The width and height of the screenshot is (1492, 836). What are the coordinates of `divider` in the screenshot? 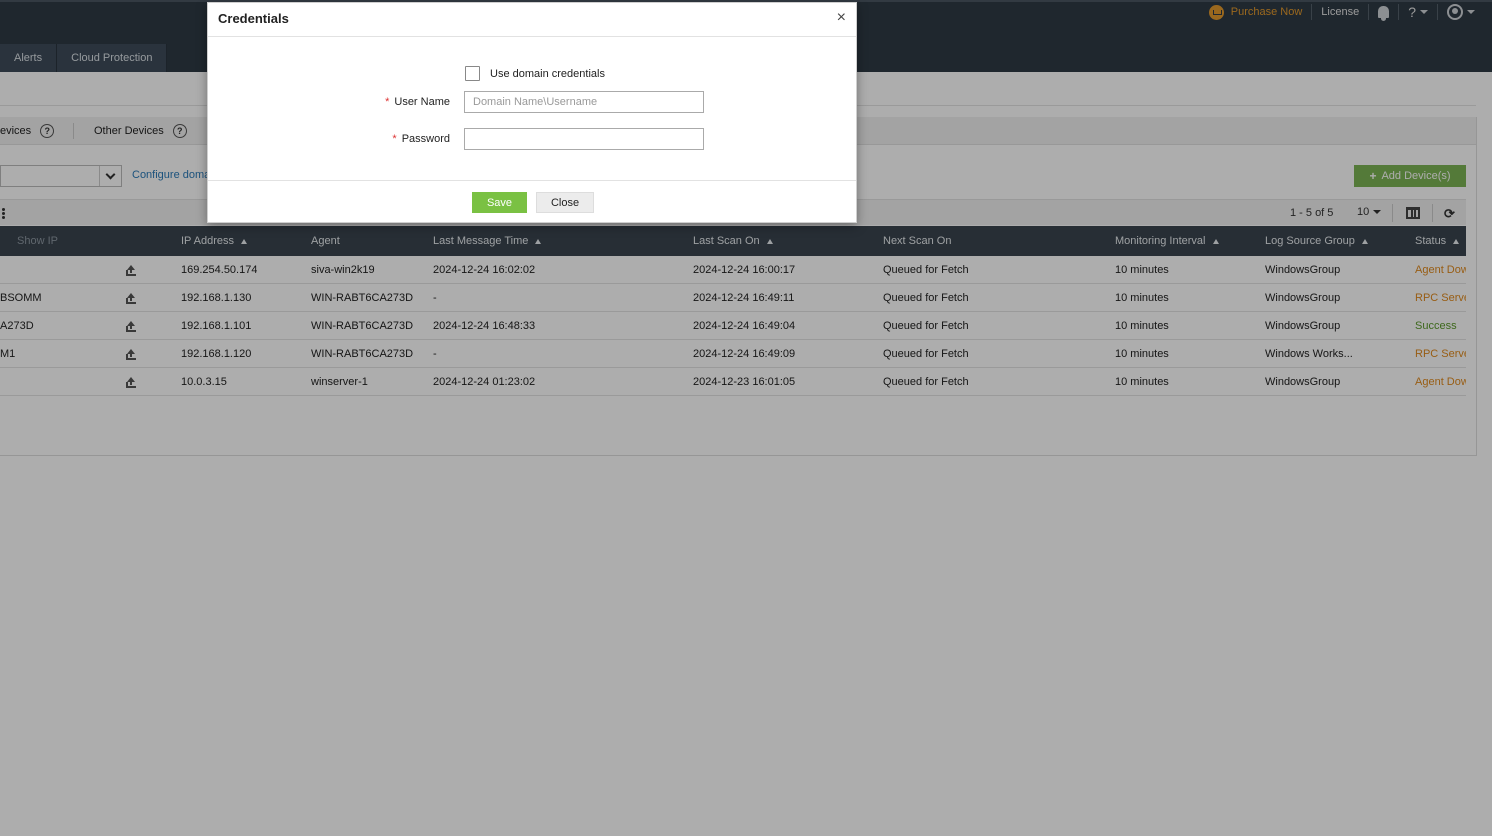 It's located at (532, 180).